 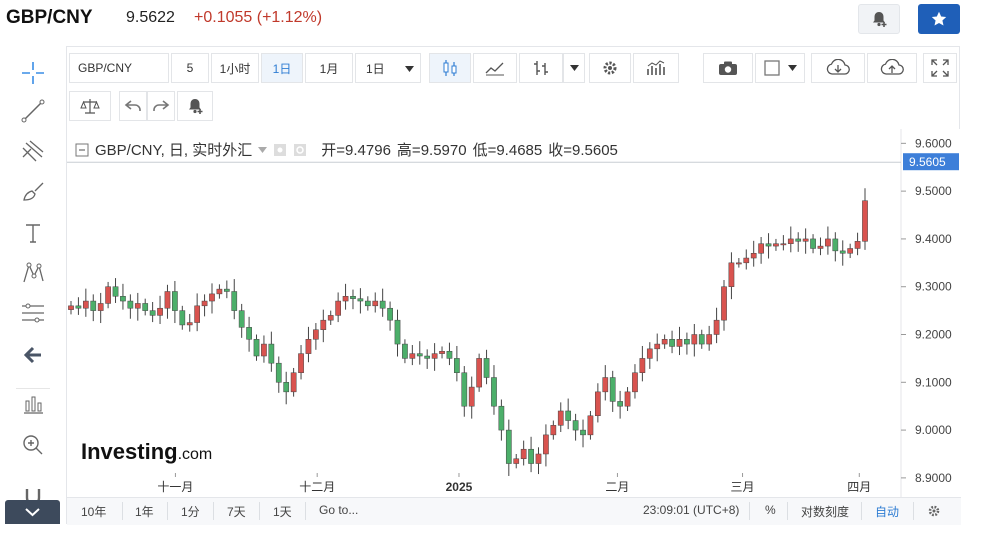 I want to click on line-type-button, so click(x=495, y=68).